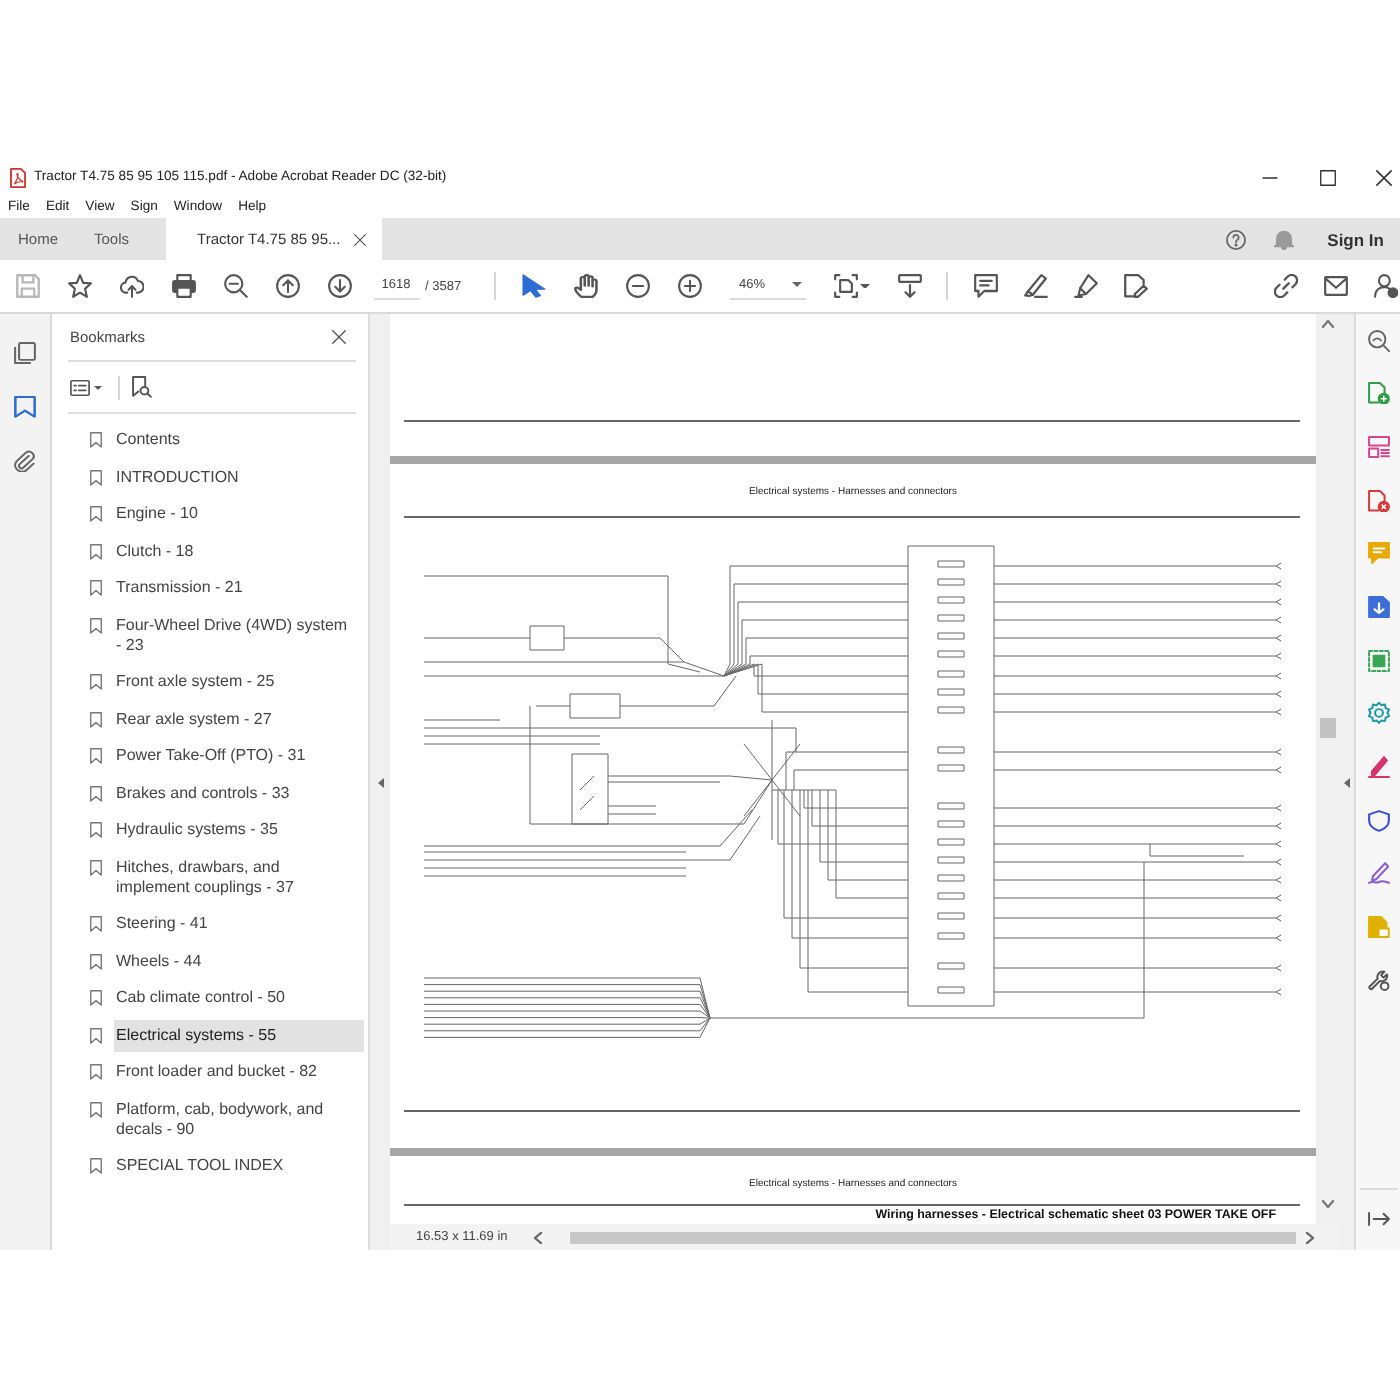 The height and width of the screenshot is (1400, 1400). I want to click on pdf-file-icon, so click(18, 177).